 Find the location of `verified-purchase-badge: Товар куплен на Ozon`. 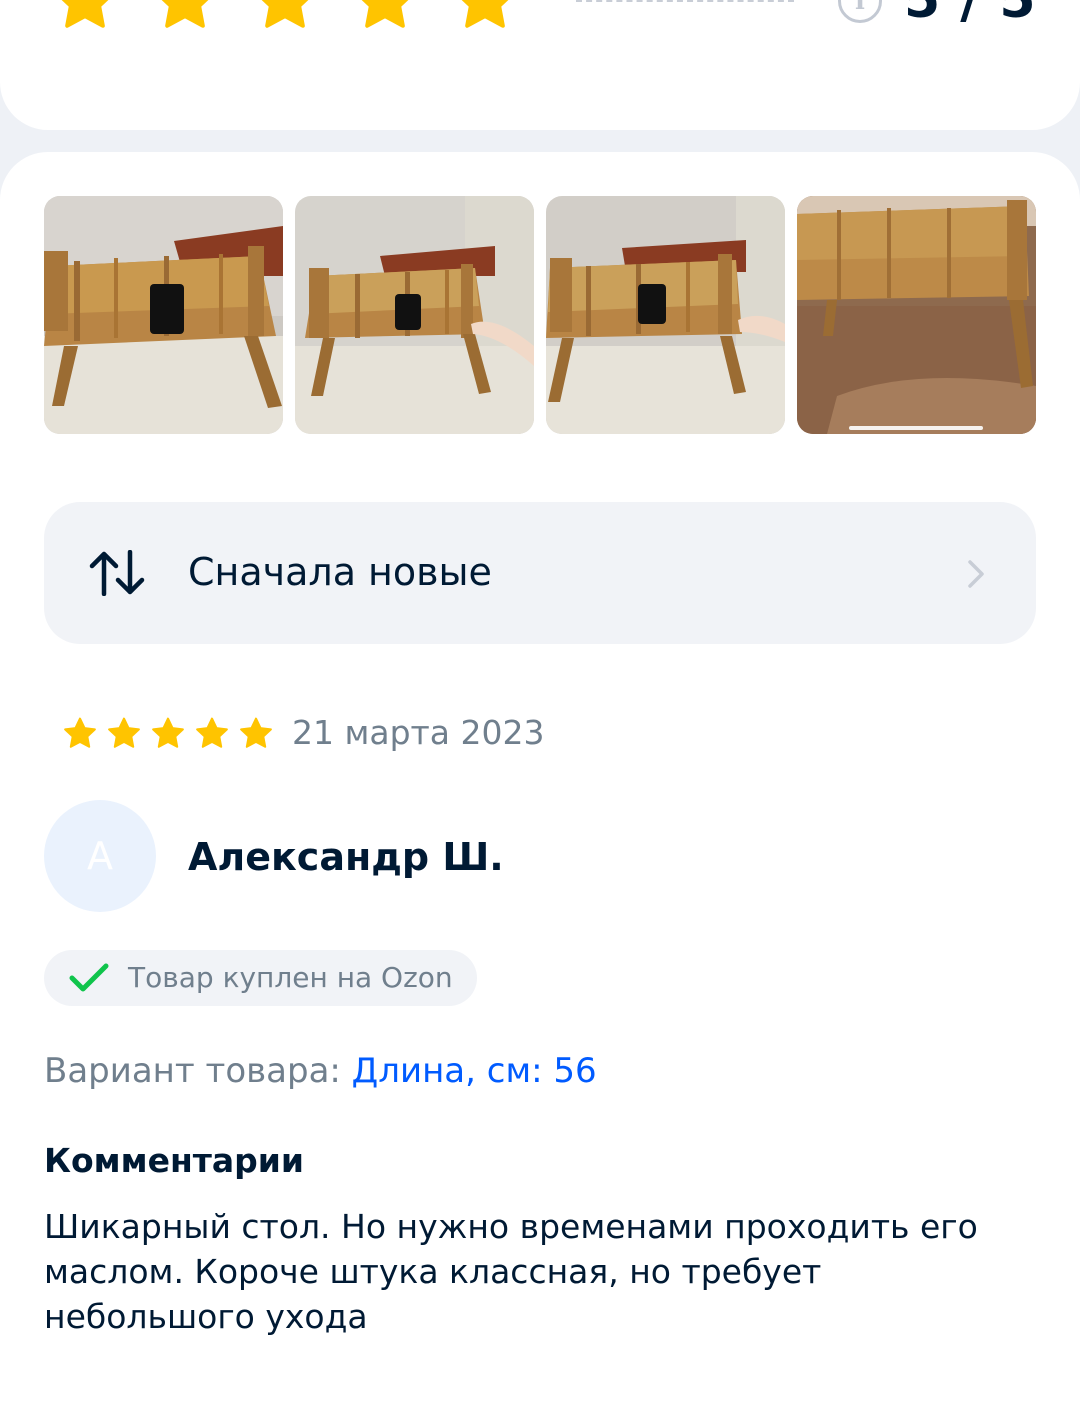

verified-purchase-badge: Товар куплен на Ozon is located at coordinates (260, 978).